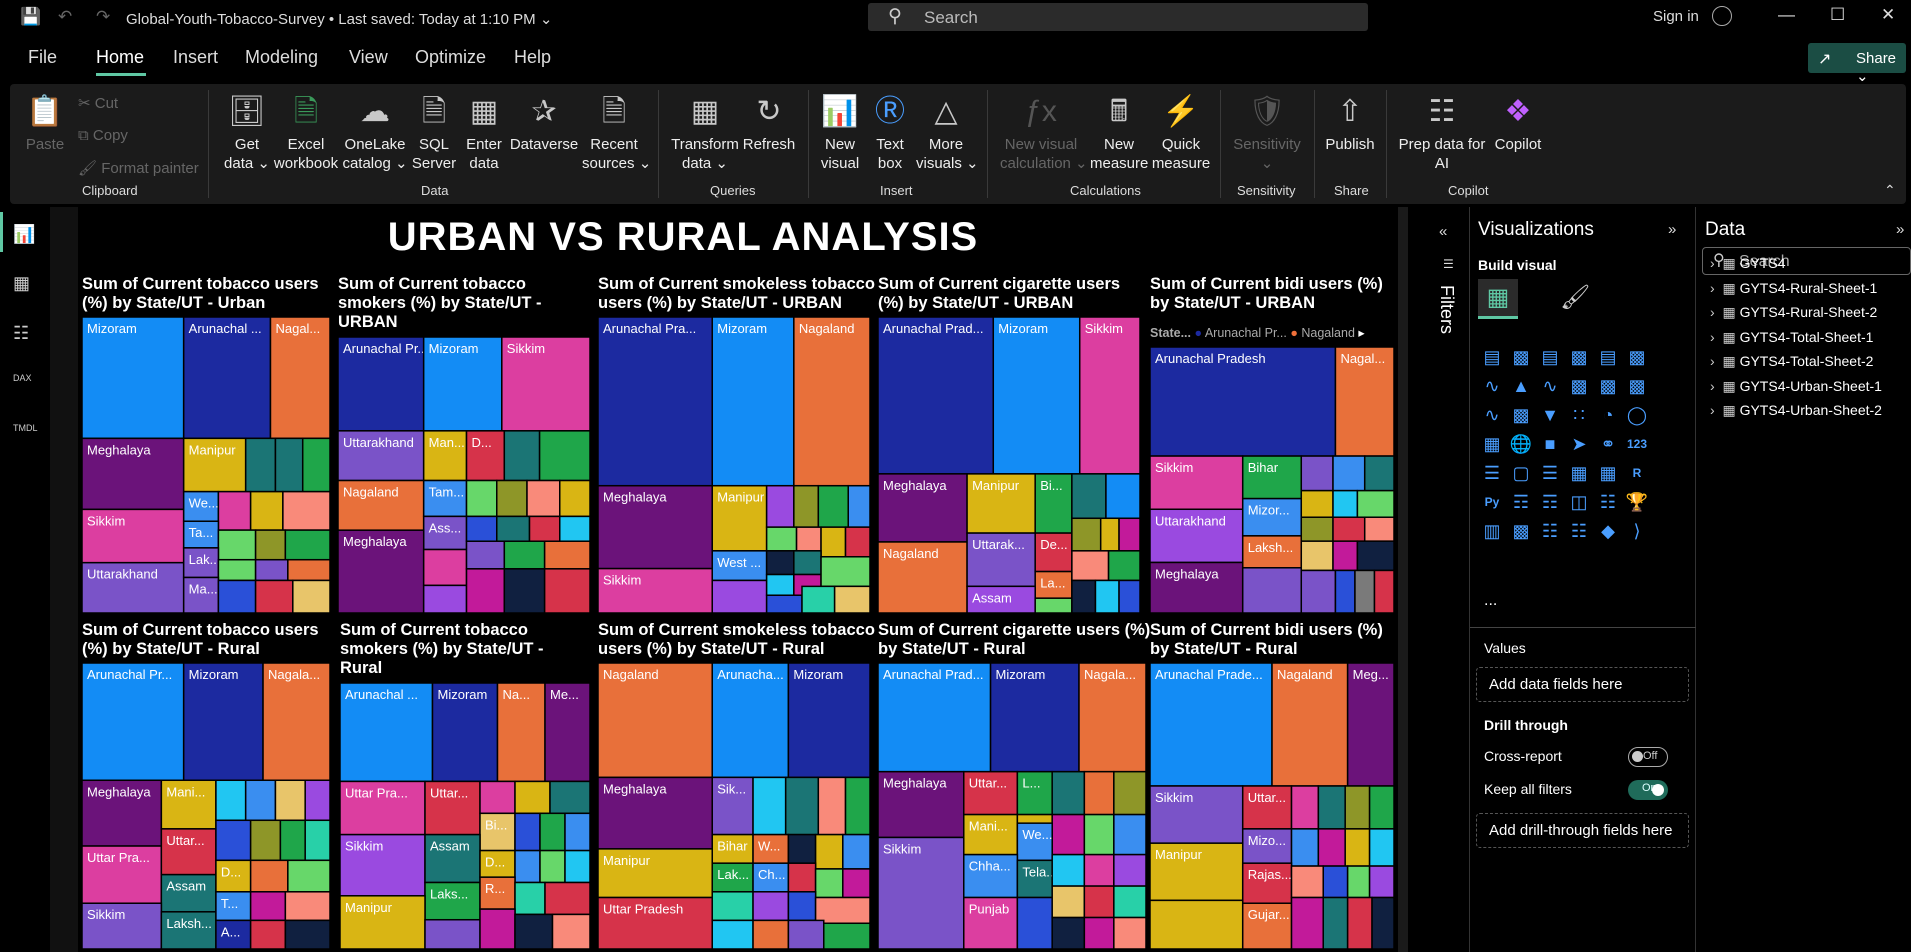 This screenshot has height=952, width=1911. What do you see at coordinates (1608, 357) in the screenshot?
I see `100-bar-icon: ▤` at bounding box center [1608, 357].